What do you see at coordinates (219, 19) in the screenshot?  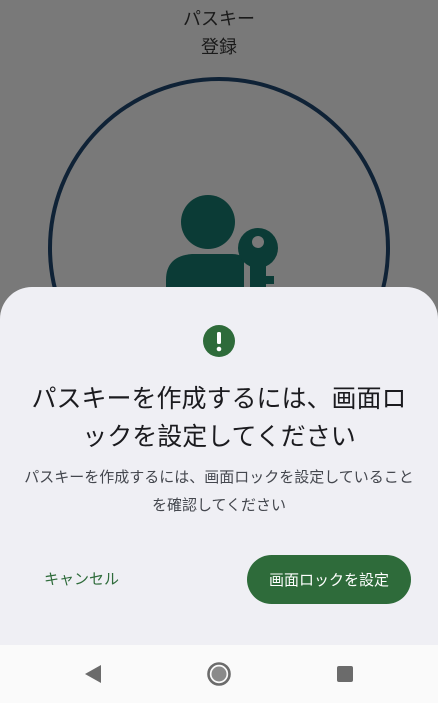 I see `page-title-line1: パスキー` at bounding box center [219, 19].